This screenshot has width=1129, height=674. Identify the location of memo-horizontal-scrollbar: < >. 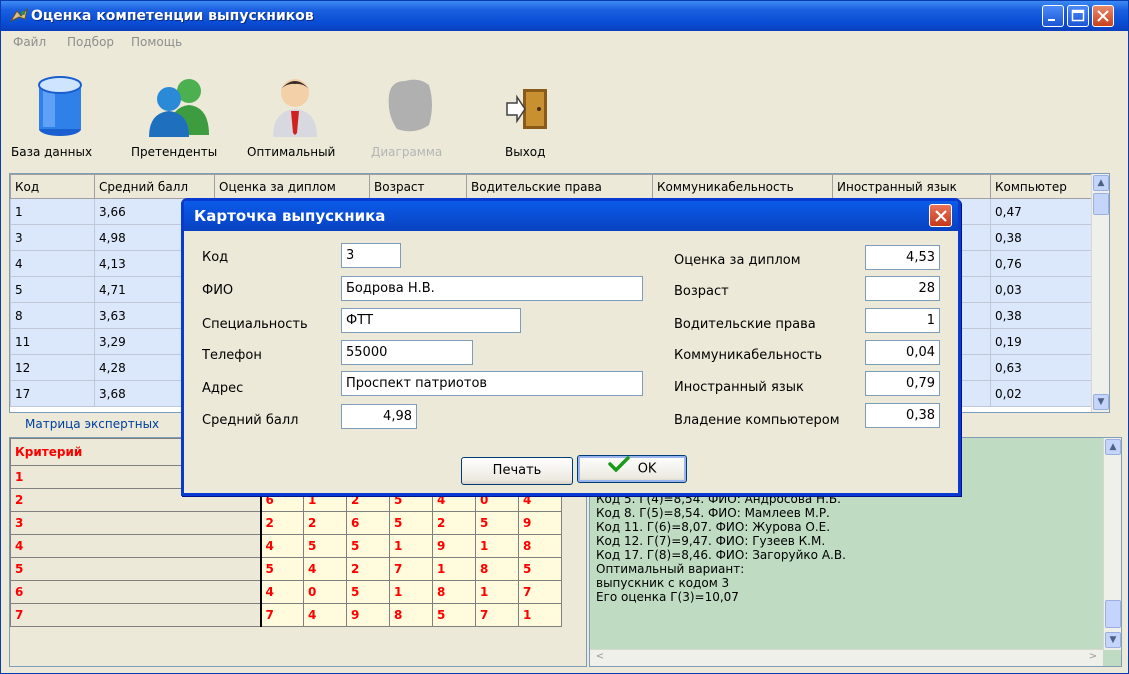
(846, 657).